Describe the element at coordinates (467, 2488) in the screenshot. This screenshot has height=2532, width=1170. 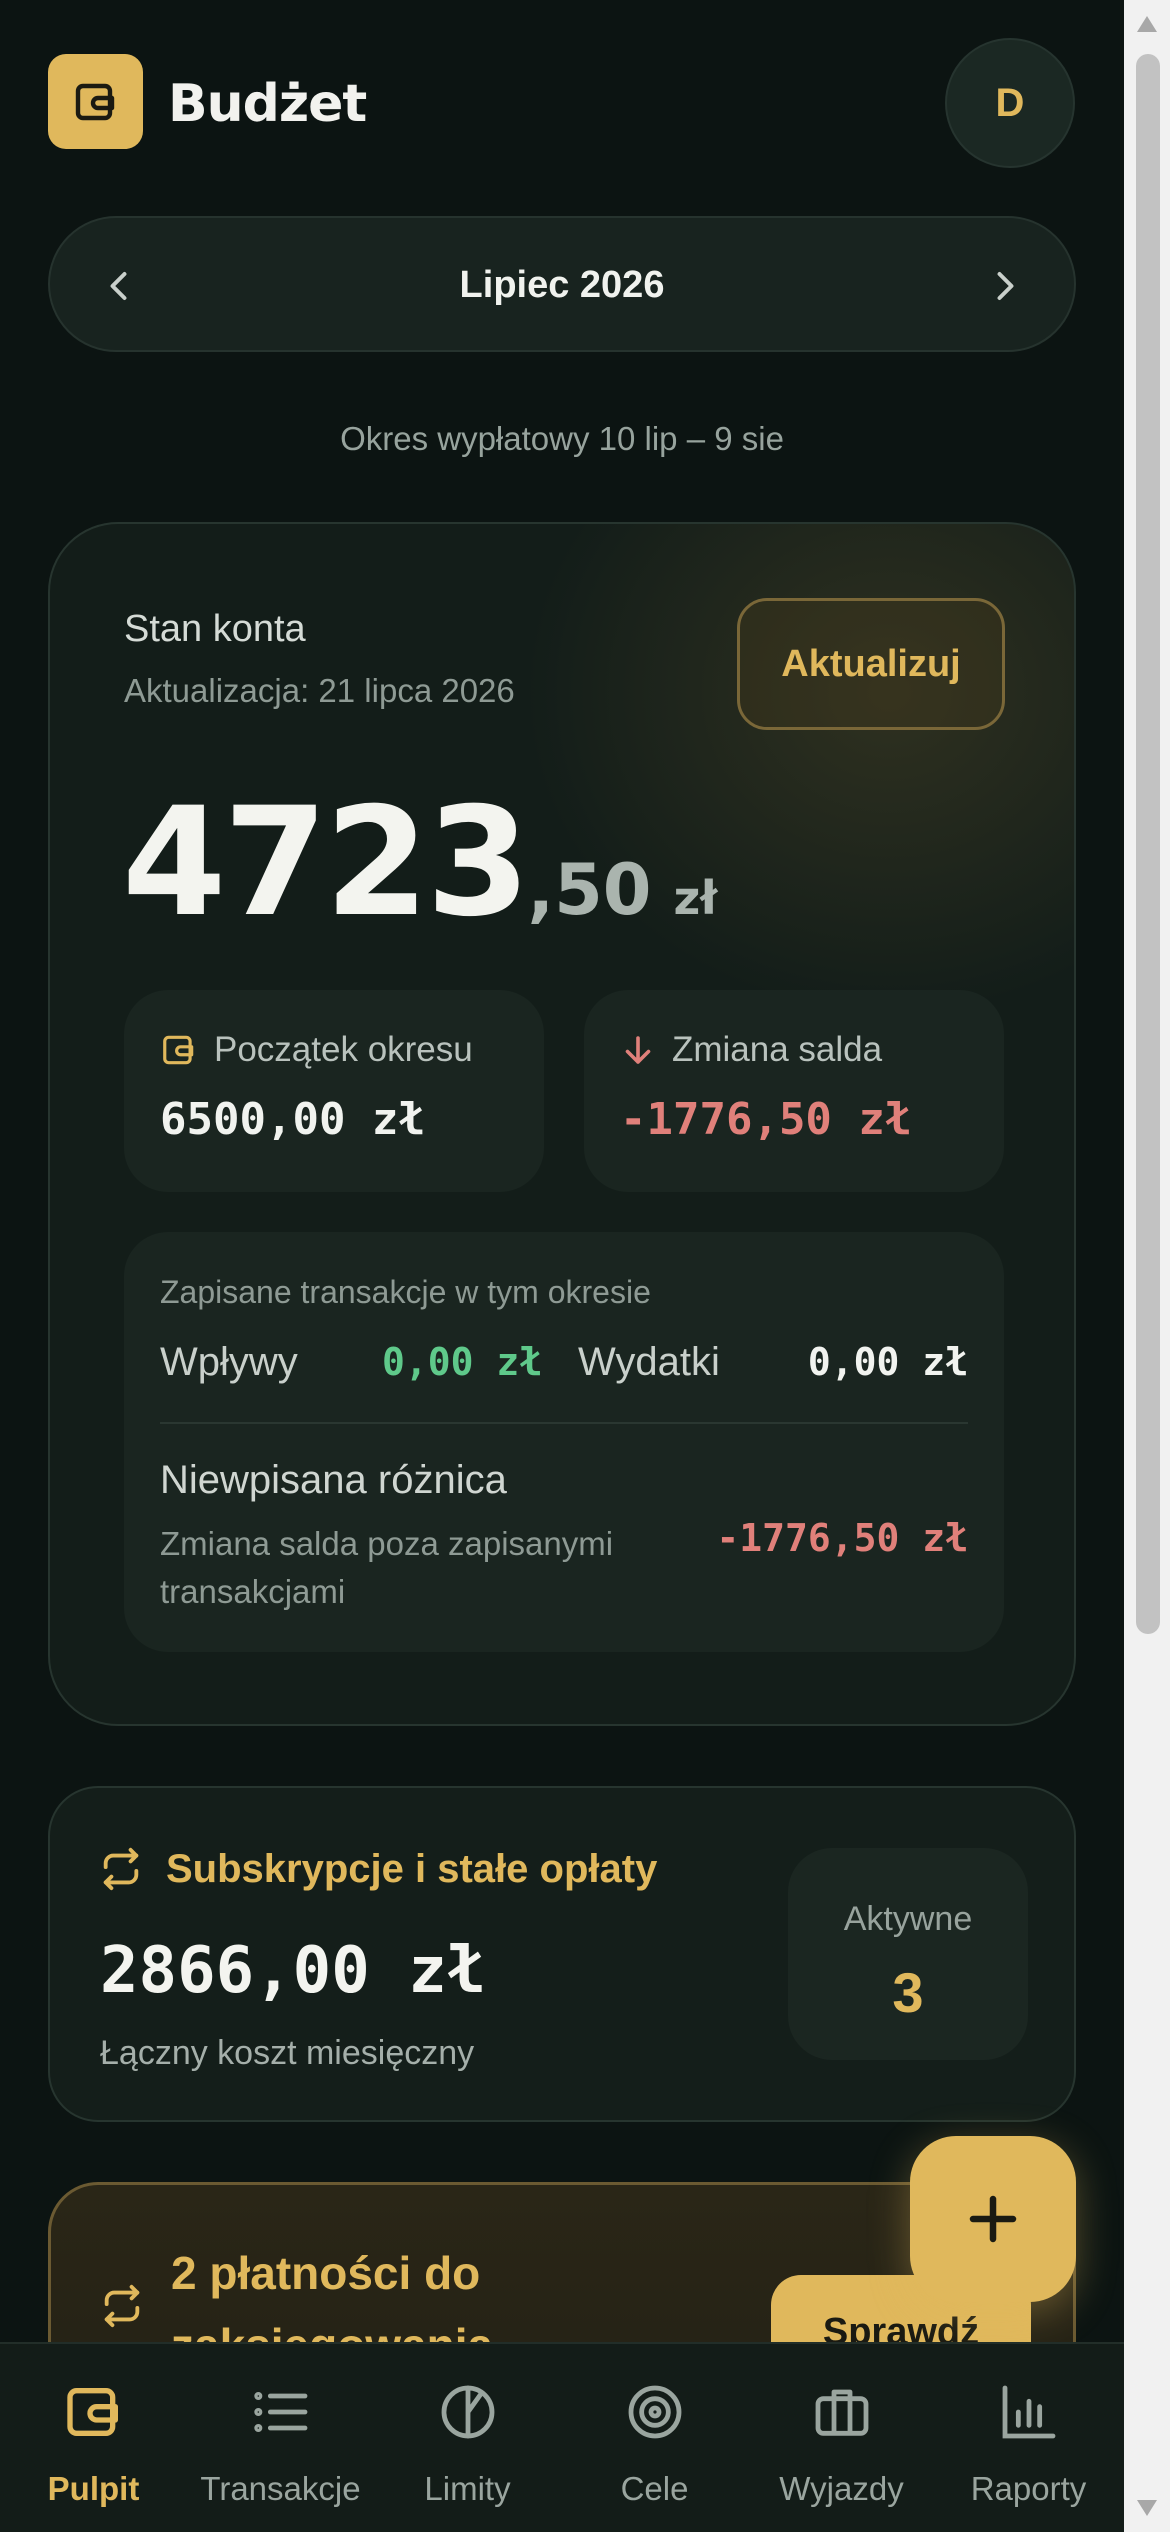
I see `nav-label: Limity` at that location.